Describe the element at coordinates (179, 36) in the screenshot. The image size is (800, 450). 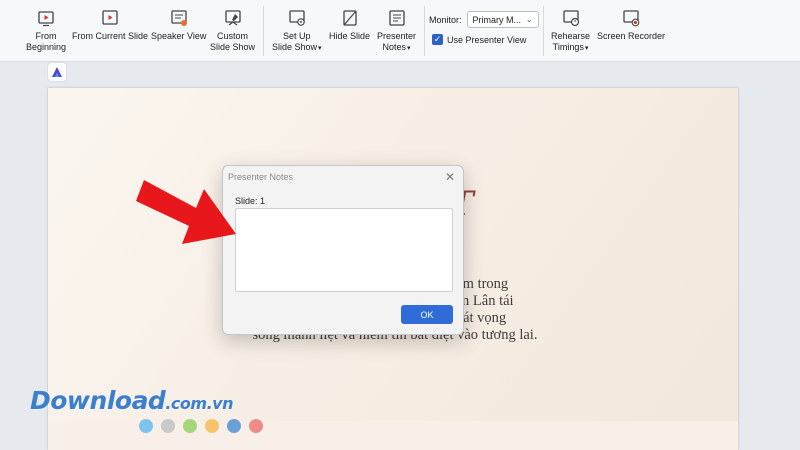
I see `speaker-view-label: Speaker View` at that location.